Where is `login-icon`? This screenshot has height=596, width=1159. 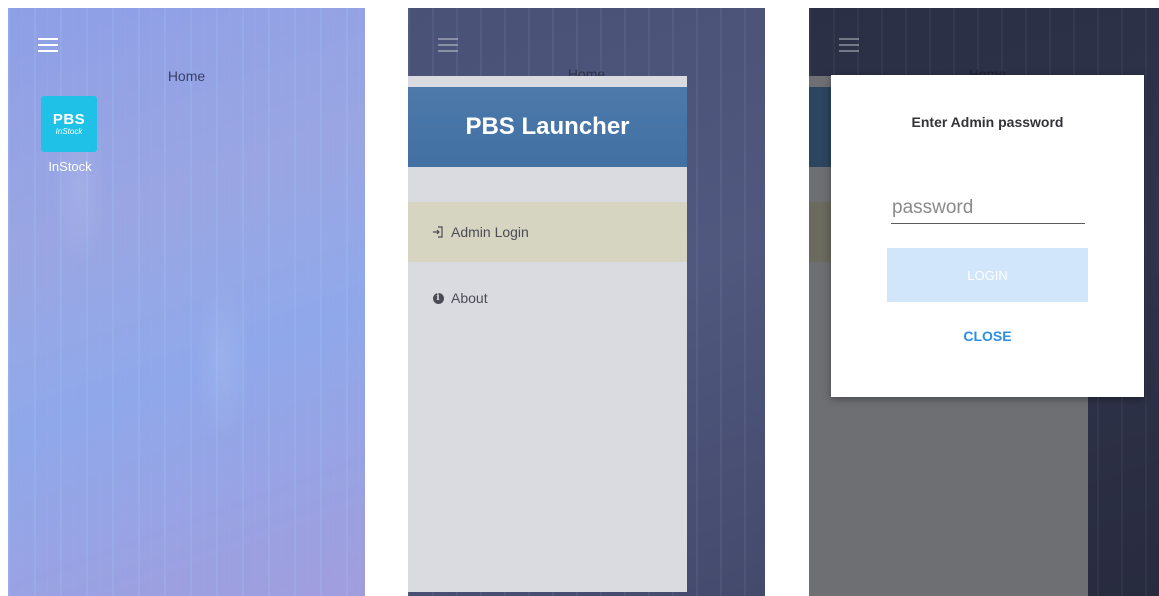
login-icon is located at coordinates (438, 232).